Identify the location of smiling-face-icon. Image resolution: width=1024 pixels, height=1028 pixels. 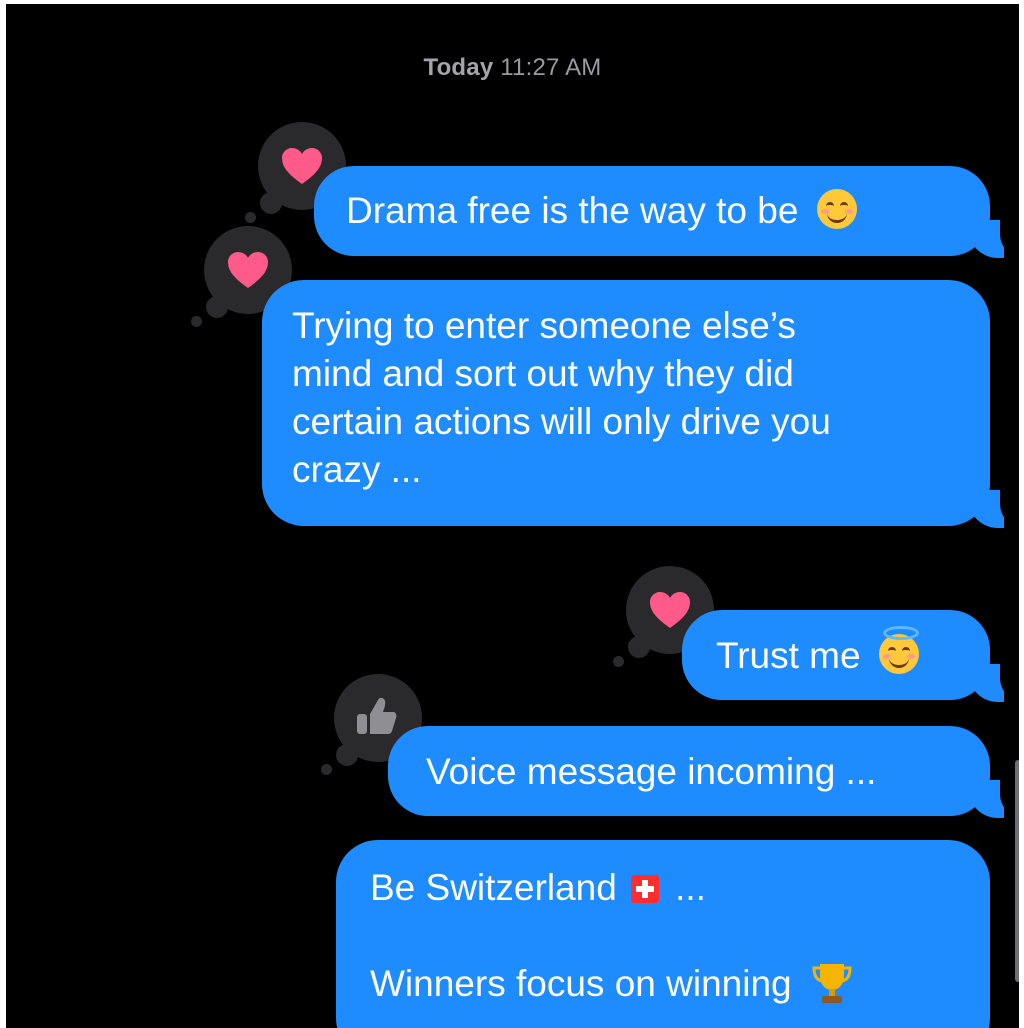
(836, 209).